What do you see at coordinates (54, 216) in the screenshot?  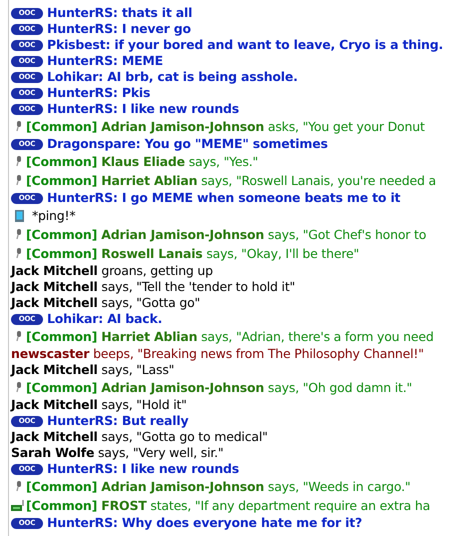 I see `ping-message: *ping!*` at bounding box center [54, 216].